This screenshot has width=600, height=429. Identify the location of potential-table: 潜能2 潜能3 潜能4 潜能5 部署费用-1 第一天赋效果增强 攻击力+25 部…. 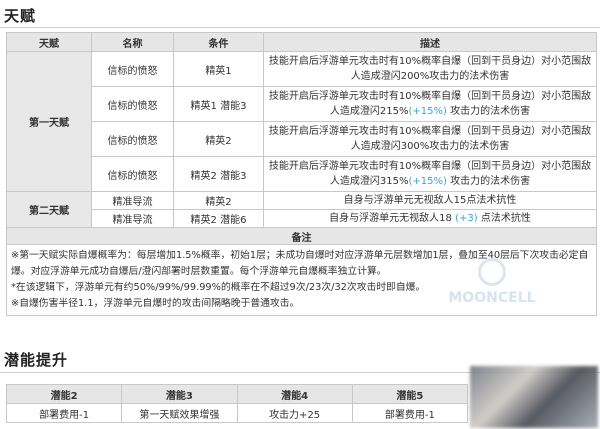
(237, 403).